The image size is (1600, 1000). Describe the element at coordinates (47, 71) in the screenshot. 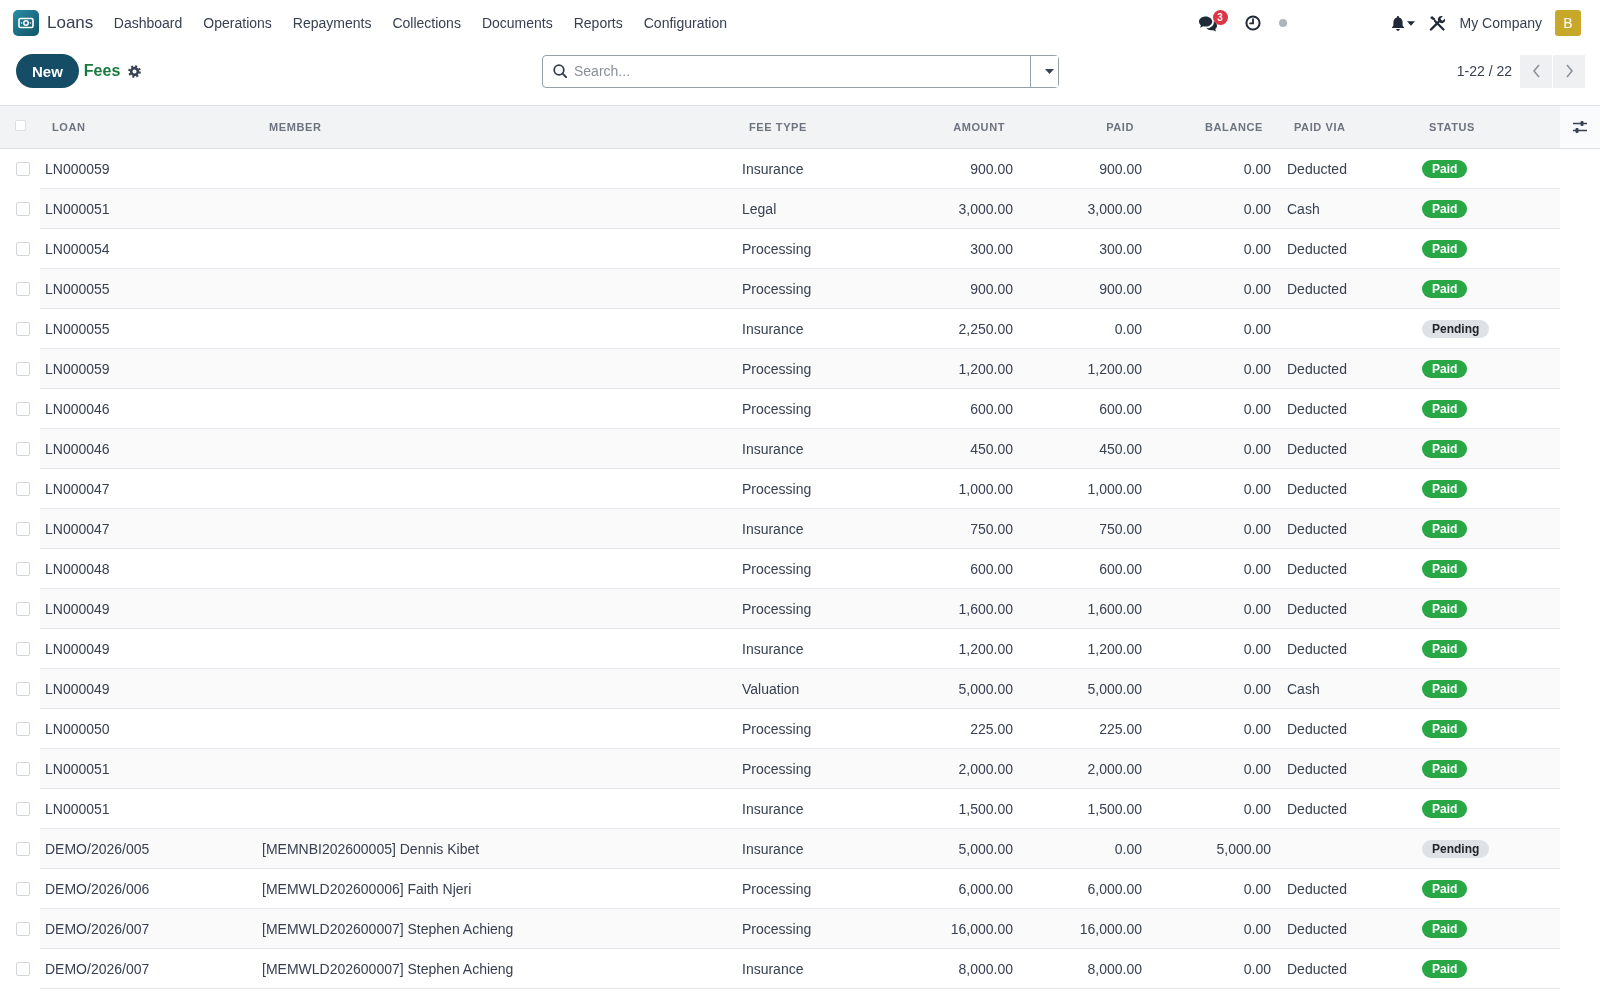

I see `new-button: New` at that location.